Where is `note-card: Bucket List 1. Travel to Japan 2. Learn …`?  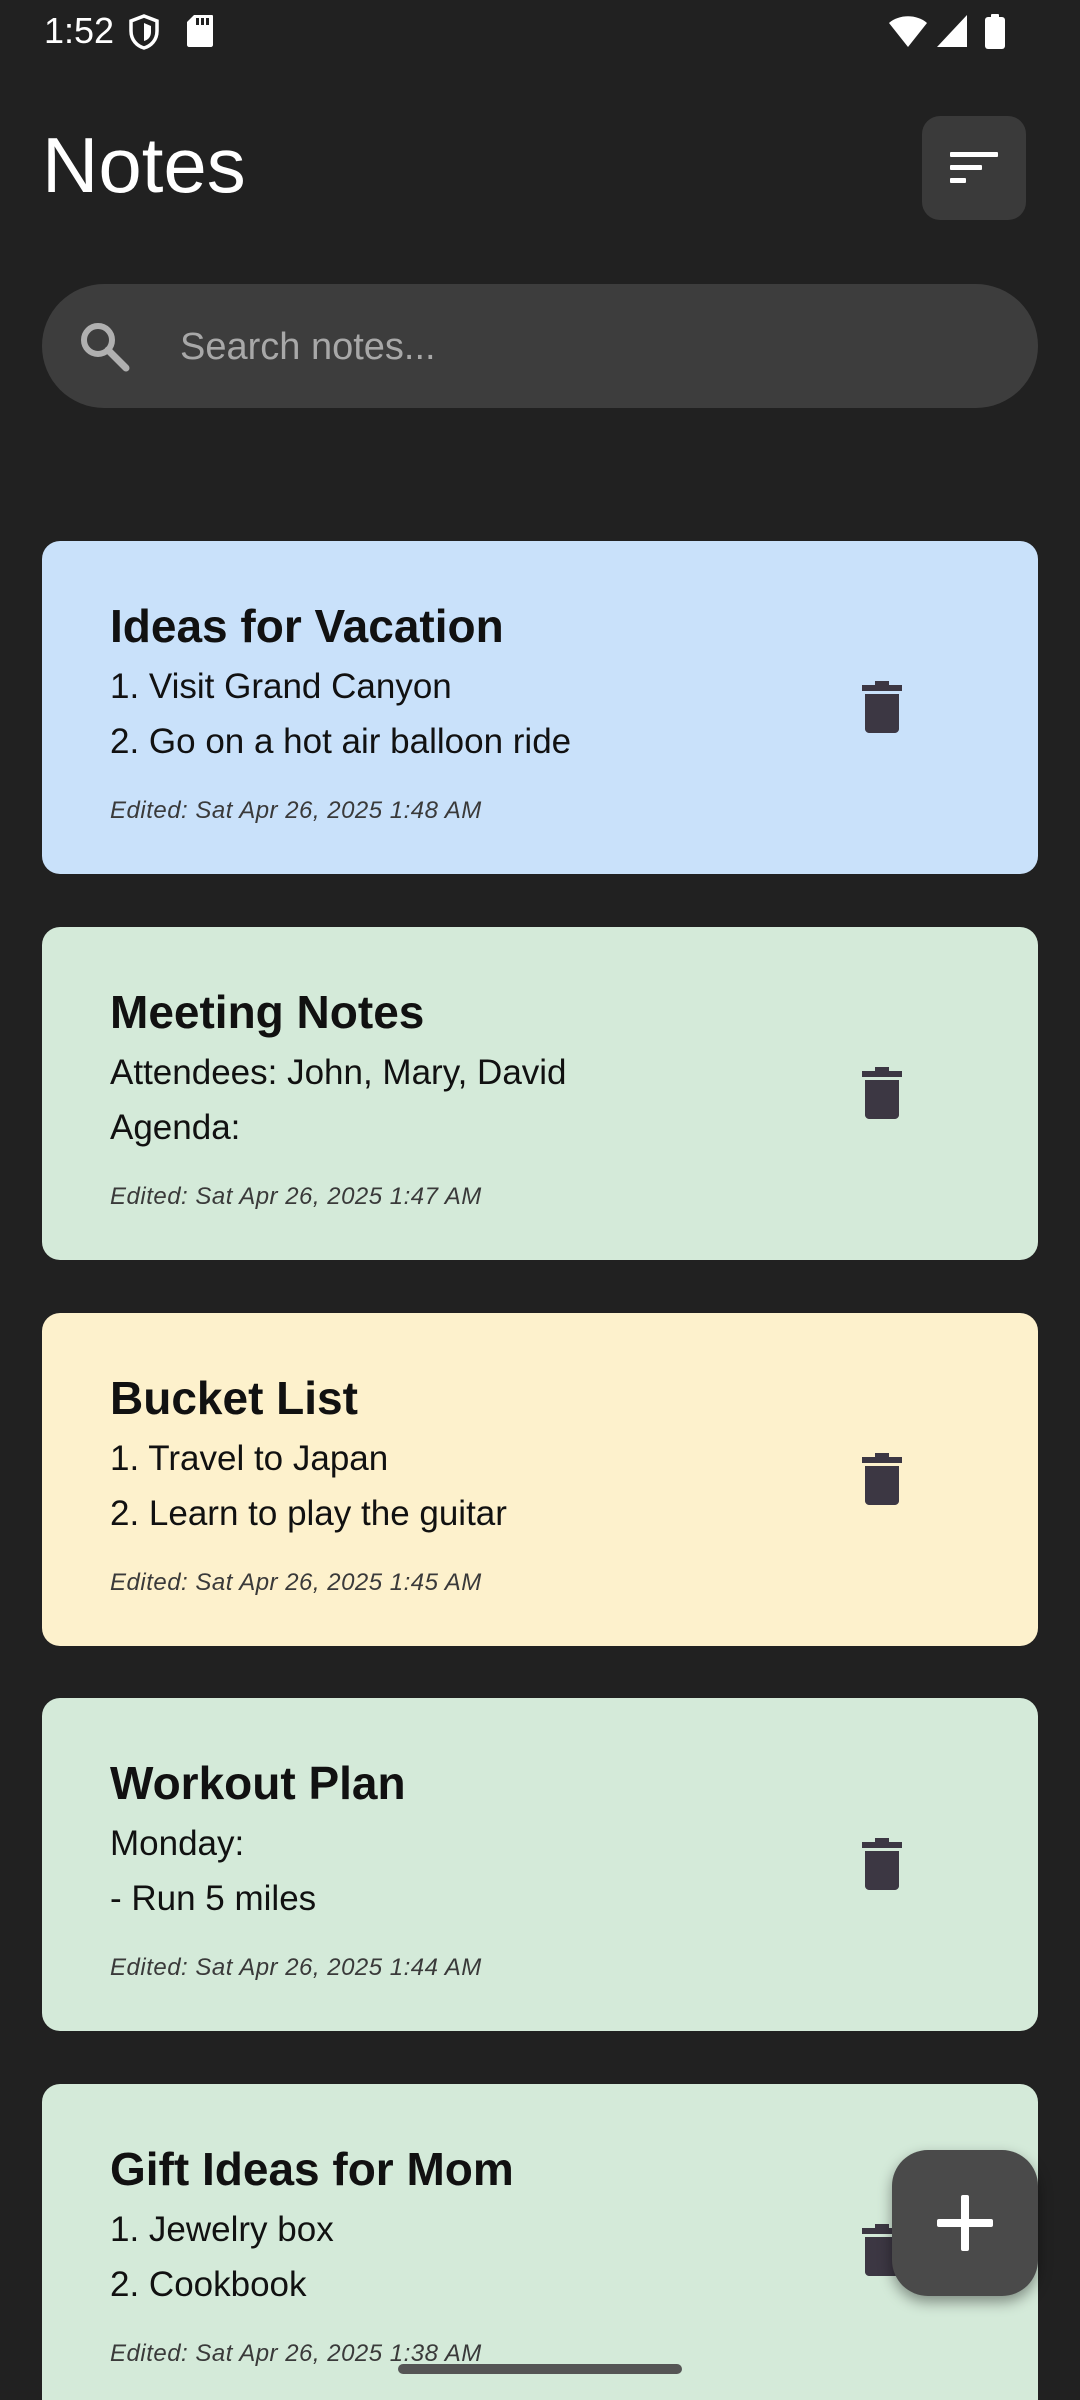
note-card: Bucket List 1. Travel to Japan 2. Learn … is located at coordinates (540, 1479).